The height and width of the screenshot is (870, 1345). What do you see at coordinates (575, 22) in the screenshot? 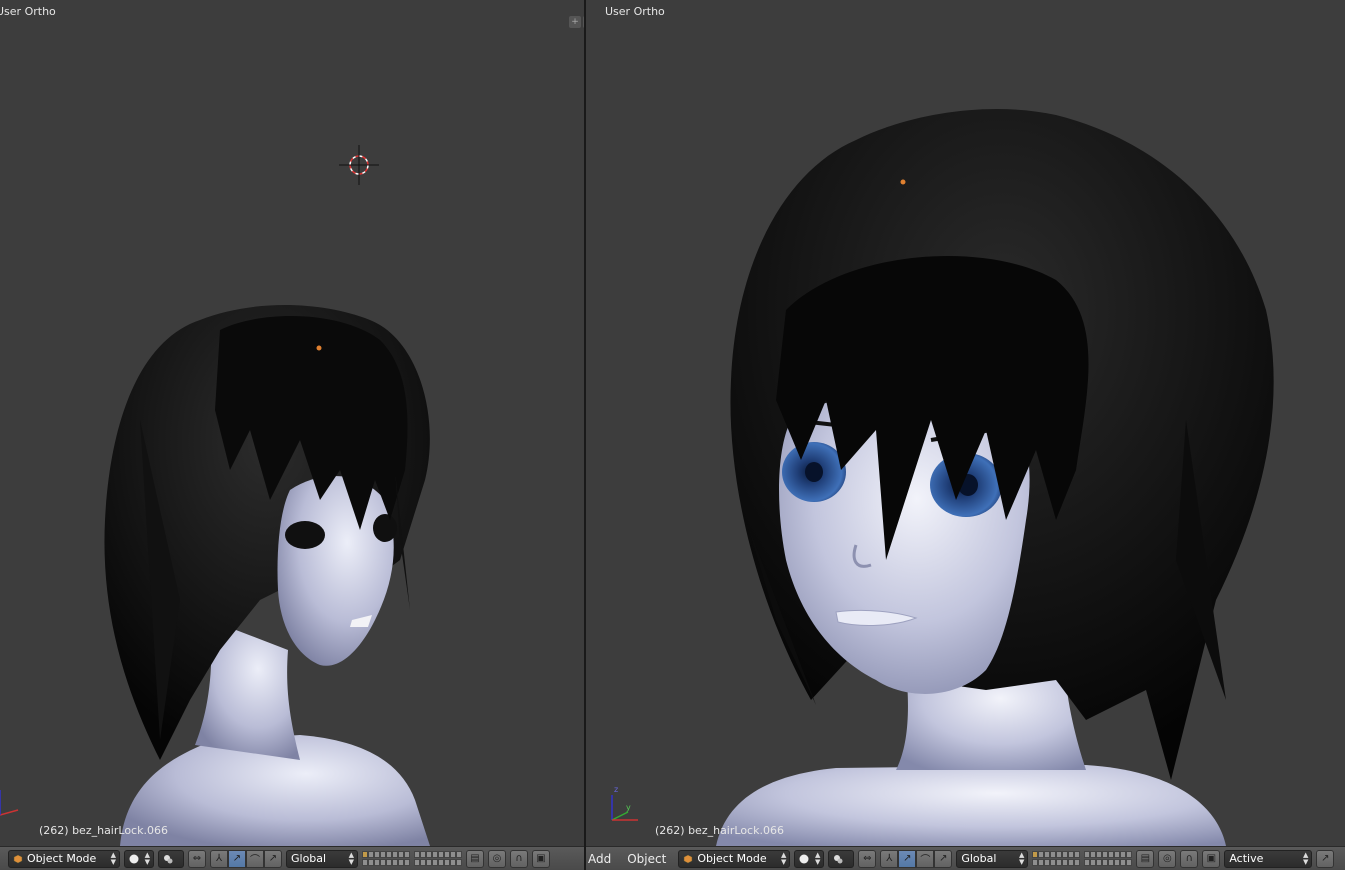
I see `split-plus-icon: +` at bounding box center [575, 22].